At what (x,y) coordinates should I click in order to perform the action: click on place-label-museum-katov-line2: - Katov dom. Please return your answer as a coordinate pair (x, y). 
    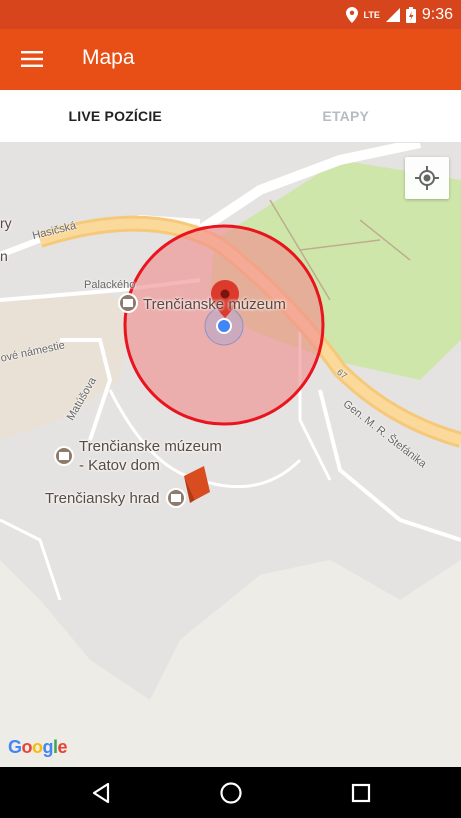
    Looking at the image, I should click on (119, 465).